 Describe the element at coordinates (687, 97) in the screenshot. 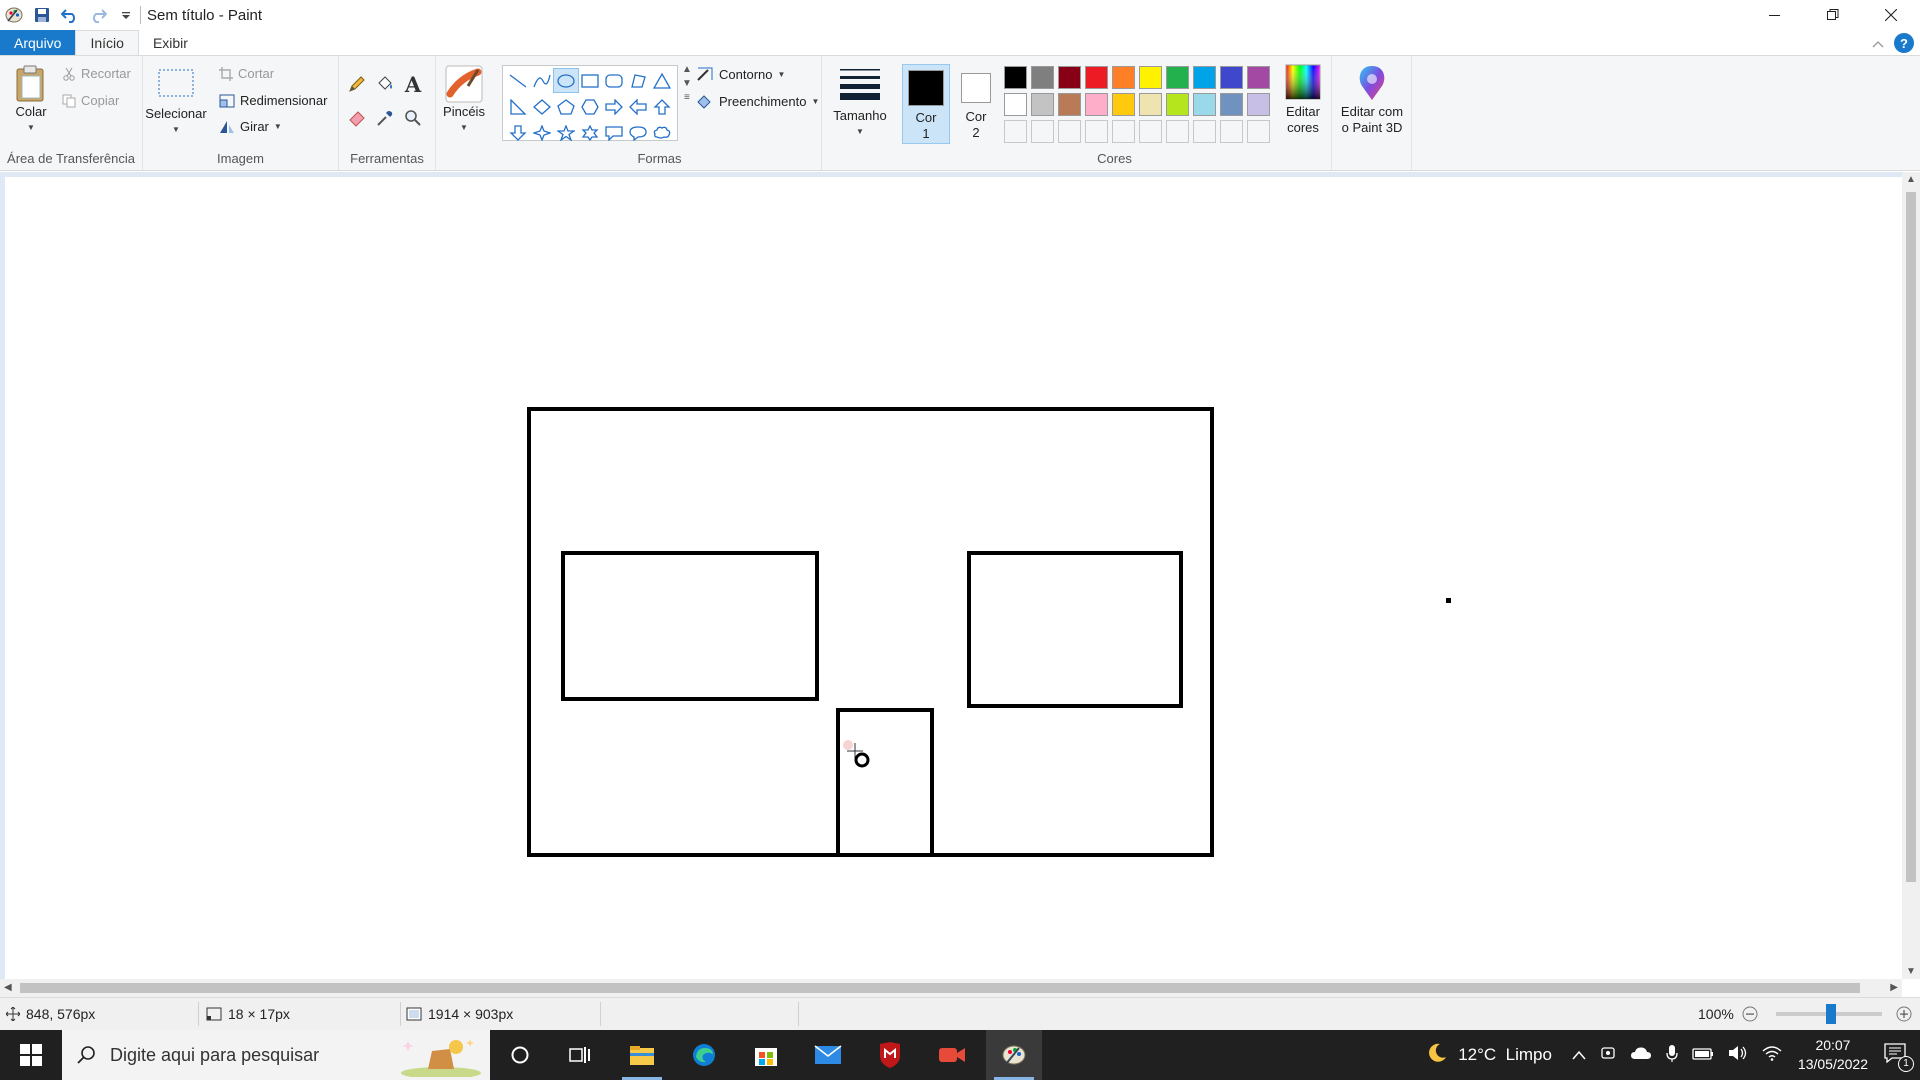

I see `shapes-expand-icon: ≡` at that location.